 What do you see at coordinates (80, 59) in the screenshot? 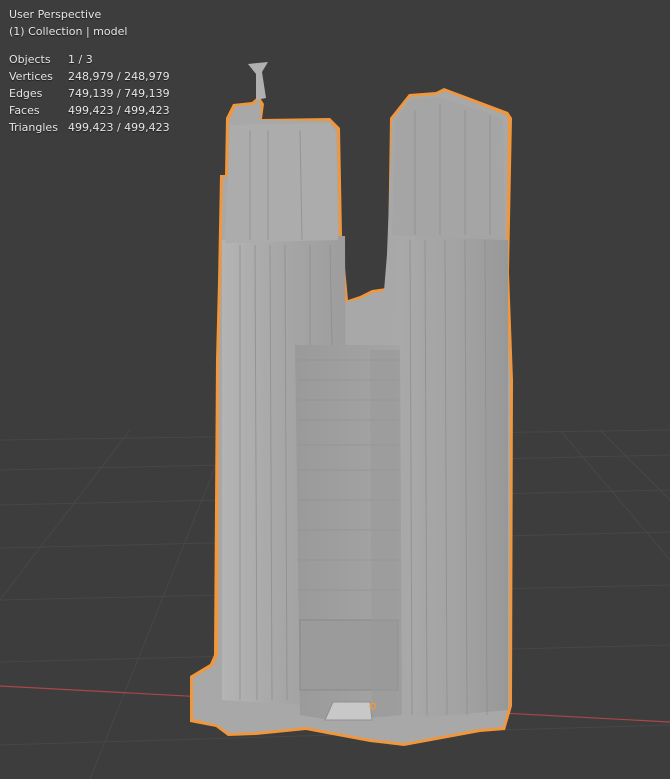
I see `stat-value: 1 / 3` at bounding box center [80, 59].